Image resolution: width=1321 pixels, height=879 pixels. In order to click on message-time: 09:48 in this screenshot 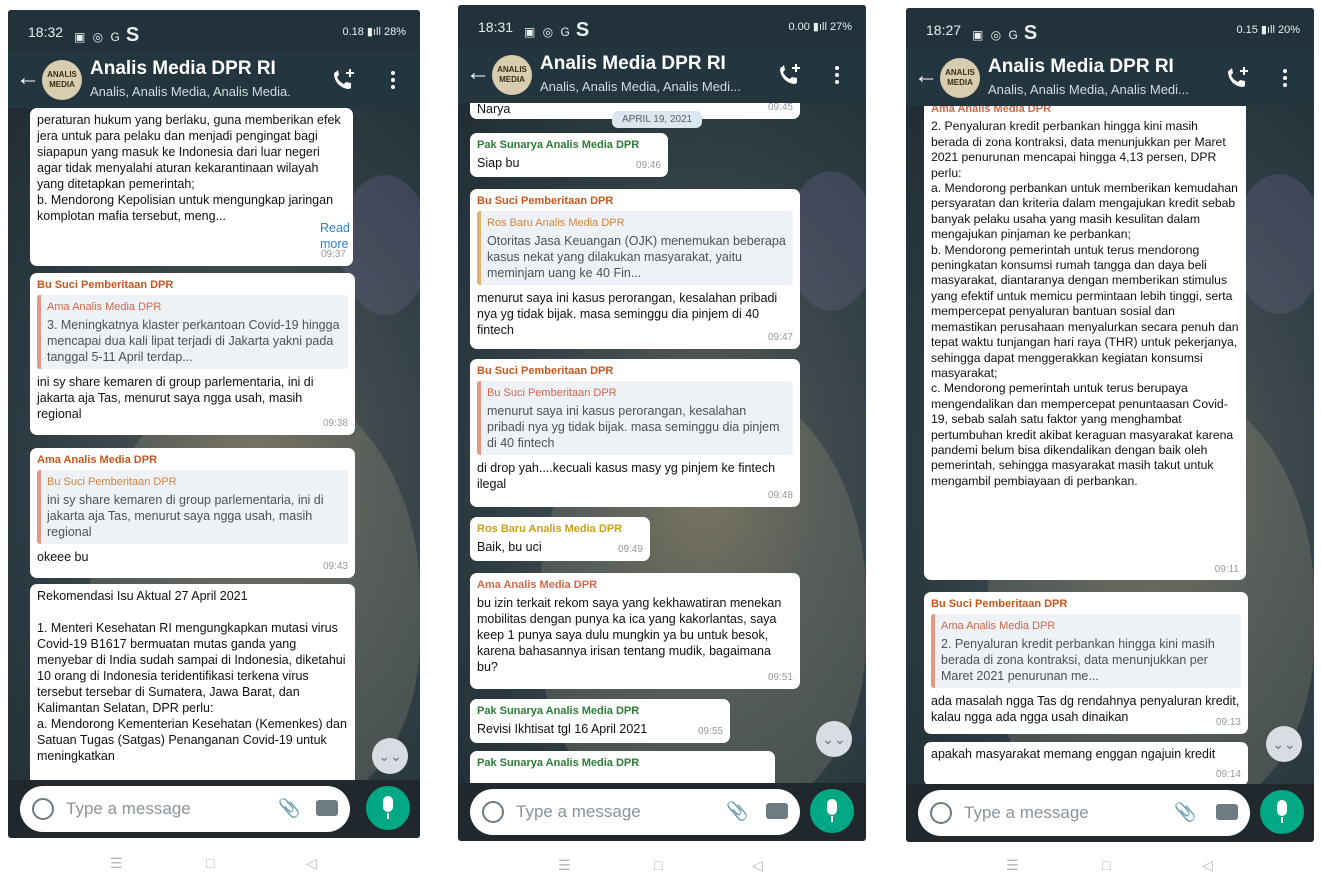, I will do `click(780, 495)`.